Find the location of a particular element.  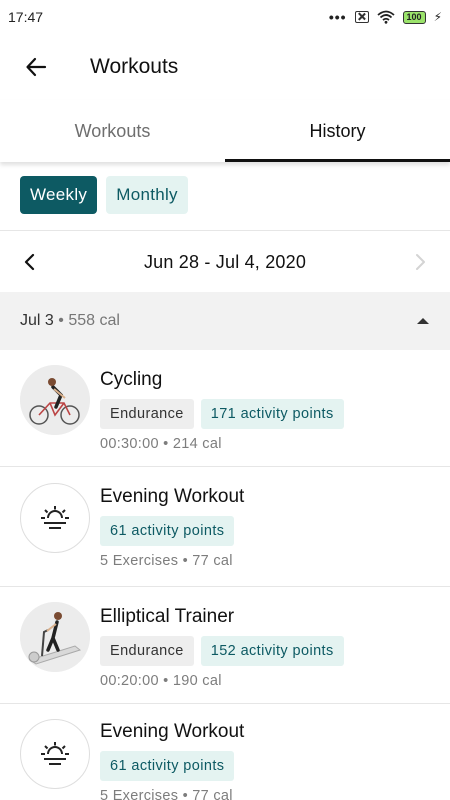

workout-meta: 00:20:00 • 190 cal is located at coordinates (161, 681).